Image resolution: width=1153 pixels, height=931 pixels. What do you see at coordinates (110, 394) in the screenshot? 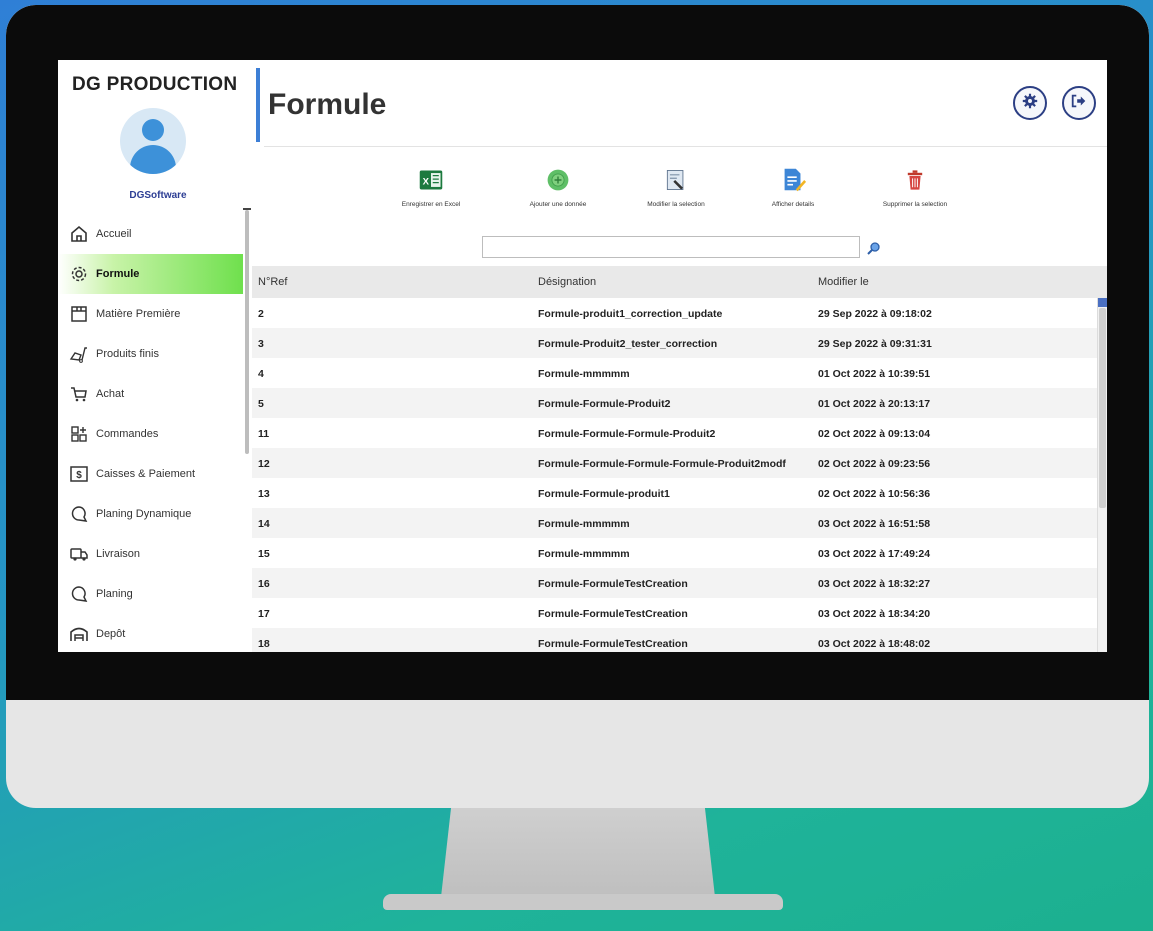
I see `sidebar-item-label: Achat` at bounding box center [110, 394].